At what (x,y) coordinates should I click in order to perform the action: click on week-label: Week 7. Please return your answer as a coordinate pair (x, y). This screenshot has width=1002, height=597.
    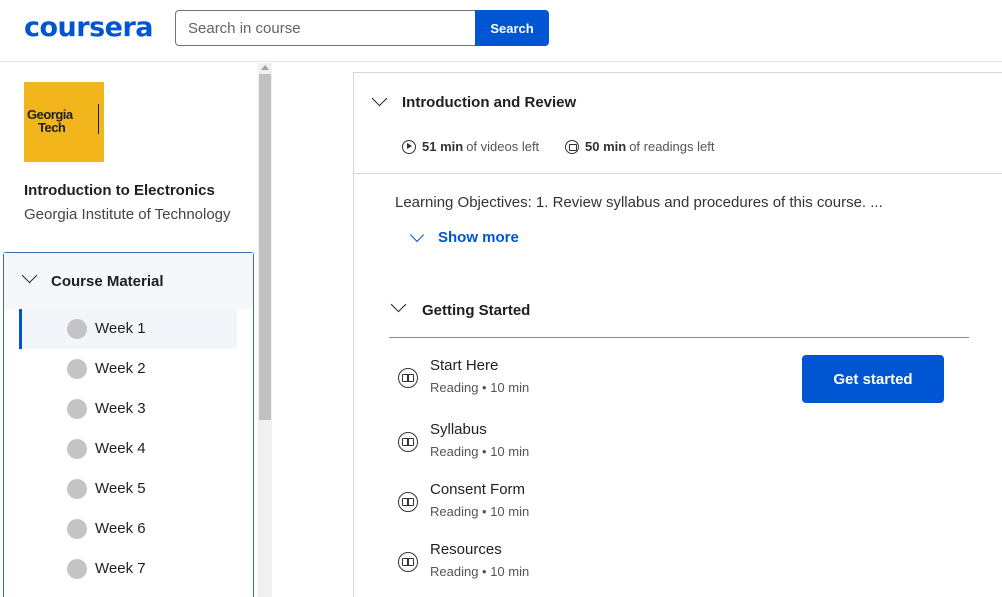
    Looking at the image, I should click on (120, 568).